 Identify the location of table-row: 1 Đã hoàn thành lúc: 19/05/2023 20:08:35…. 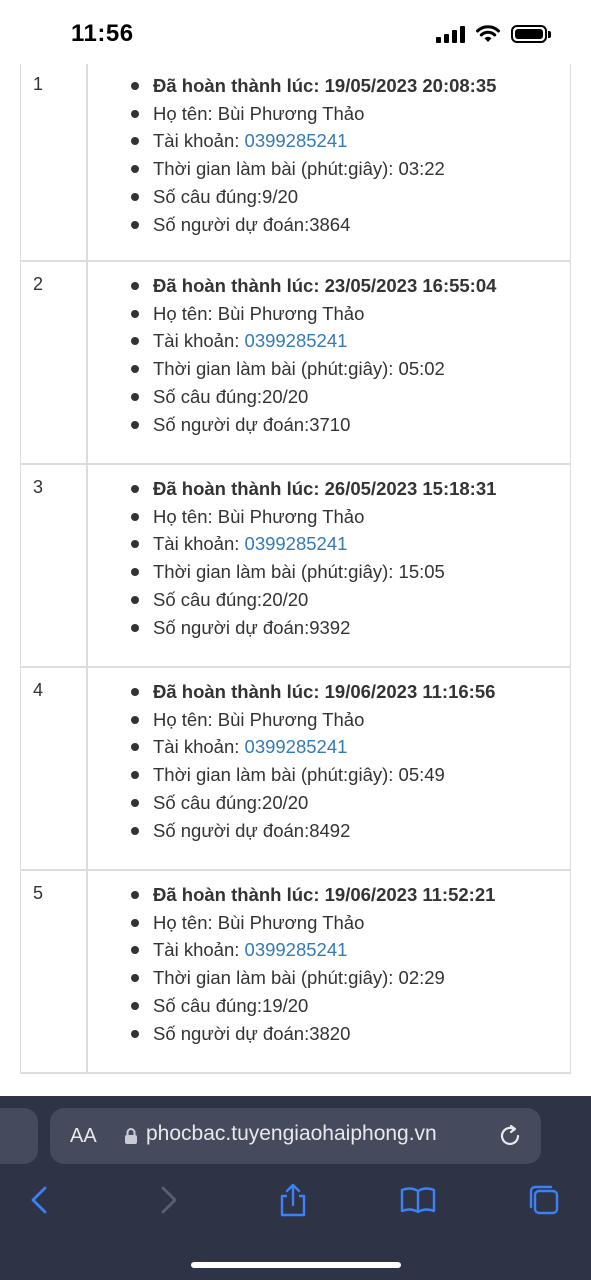
(295, 163).